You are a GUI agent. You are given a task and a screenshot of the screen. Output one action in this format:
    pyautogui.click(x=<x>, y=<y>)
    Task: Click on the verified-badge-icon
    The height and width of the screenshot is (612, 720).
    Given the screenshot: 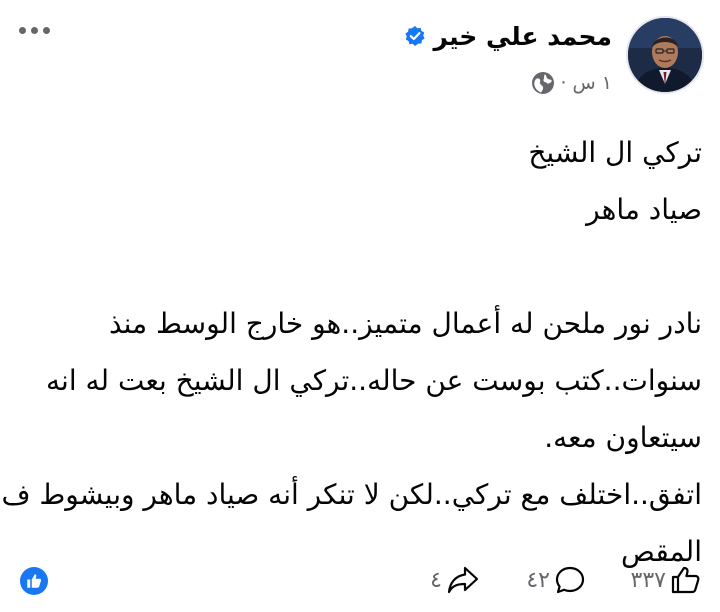 What is the action you would take?
    pyautogui.click(x=415, y=36)
    